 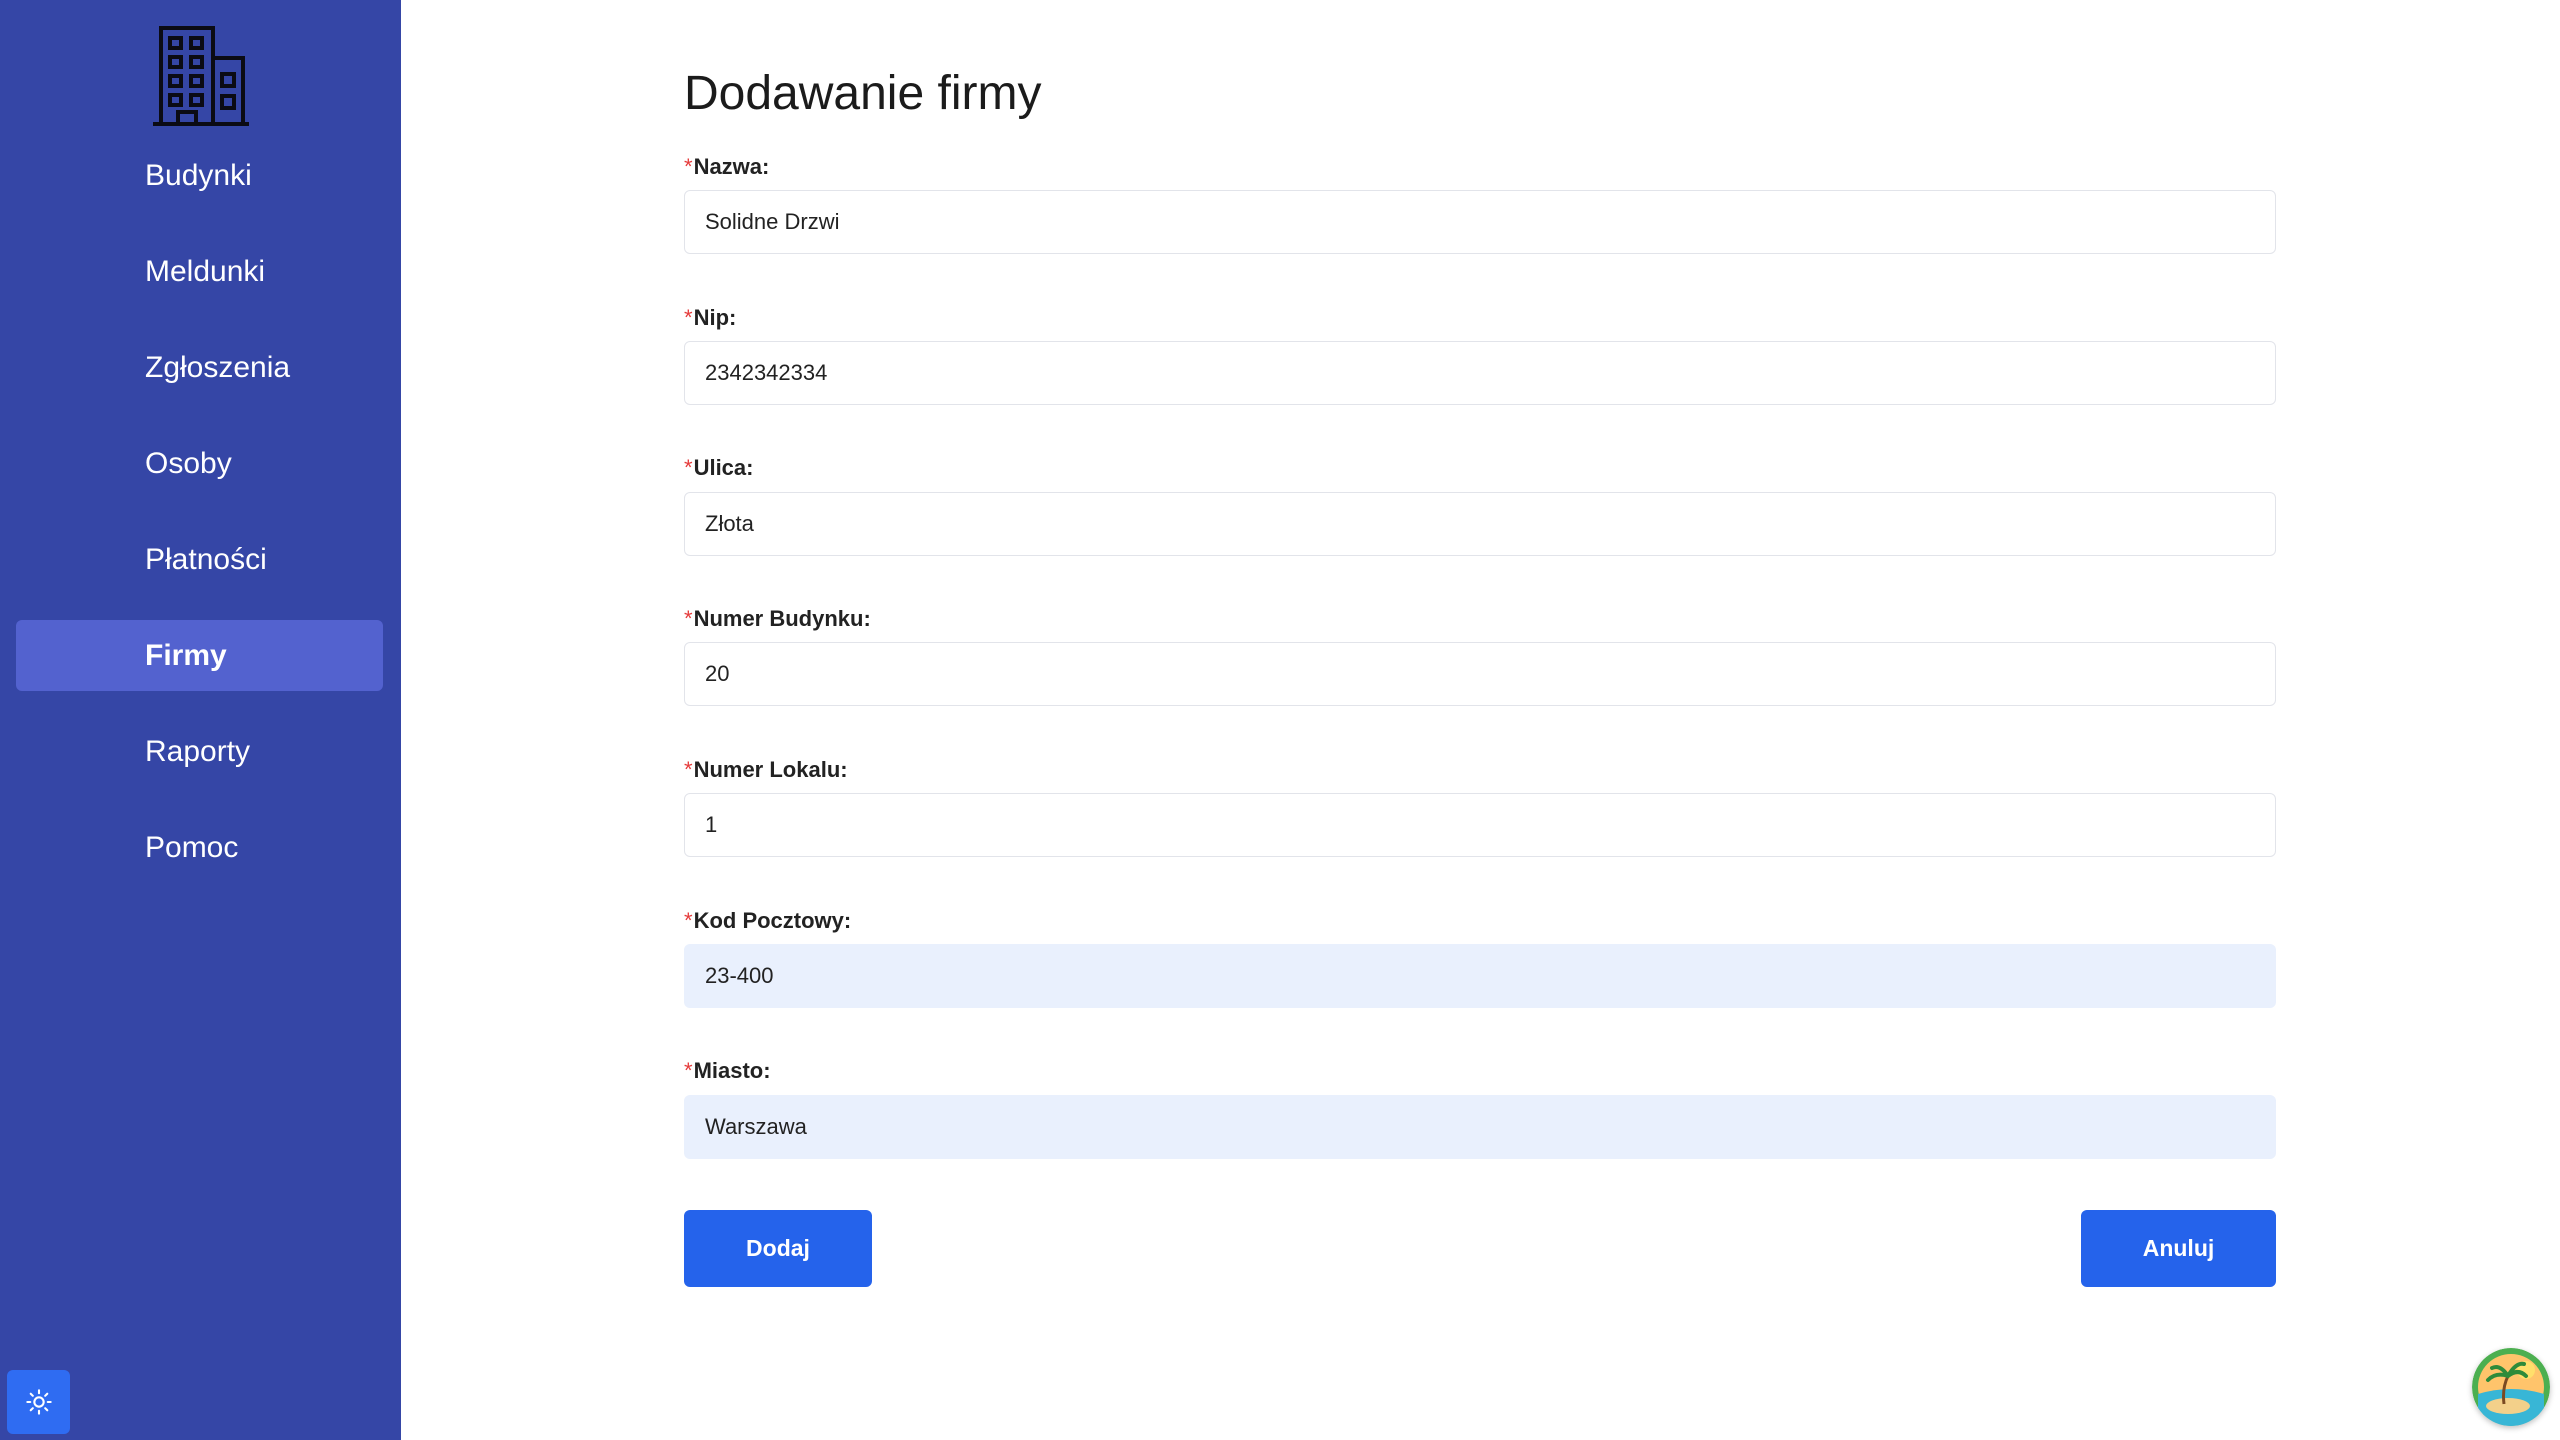 What do you see at coordinates (766, 769) in the screenshot?
I see `field-label-numer-lokalu: *Numer Lokalu:` at bounding box center [766, 769].